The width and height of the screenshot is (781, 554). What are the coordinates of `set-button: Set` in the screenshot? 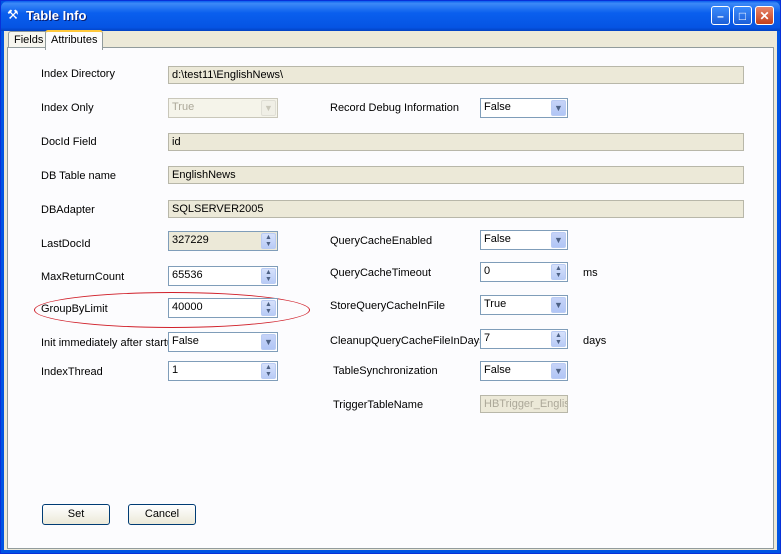 It's located at (76, 514).